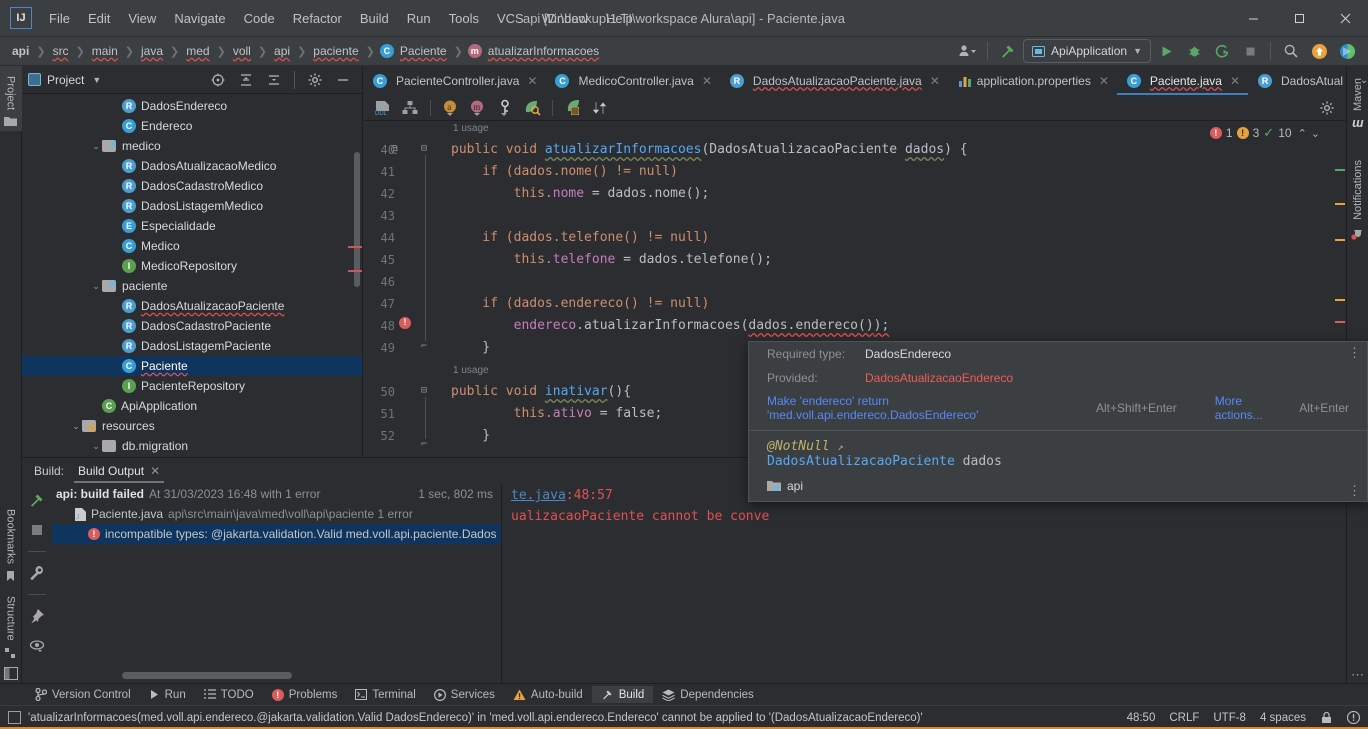  Describe the element at coordinates (192, 286) in the screenshot. I see `tree-item-paciente: ⌄ paciente` at that location.